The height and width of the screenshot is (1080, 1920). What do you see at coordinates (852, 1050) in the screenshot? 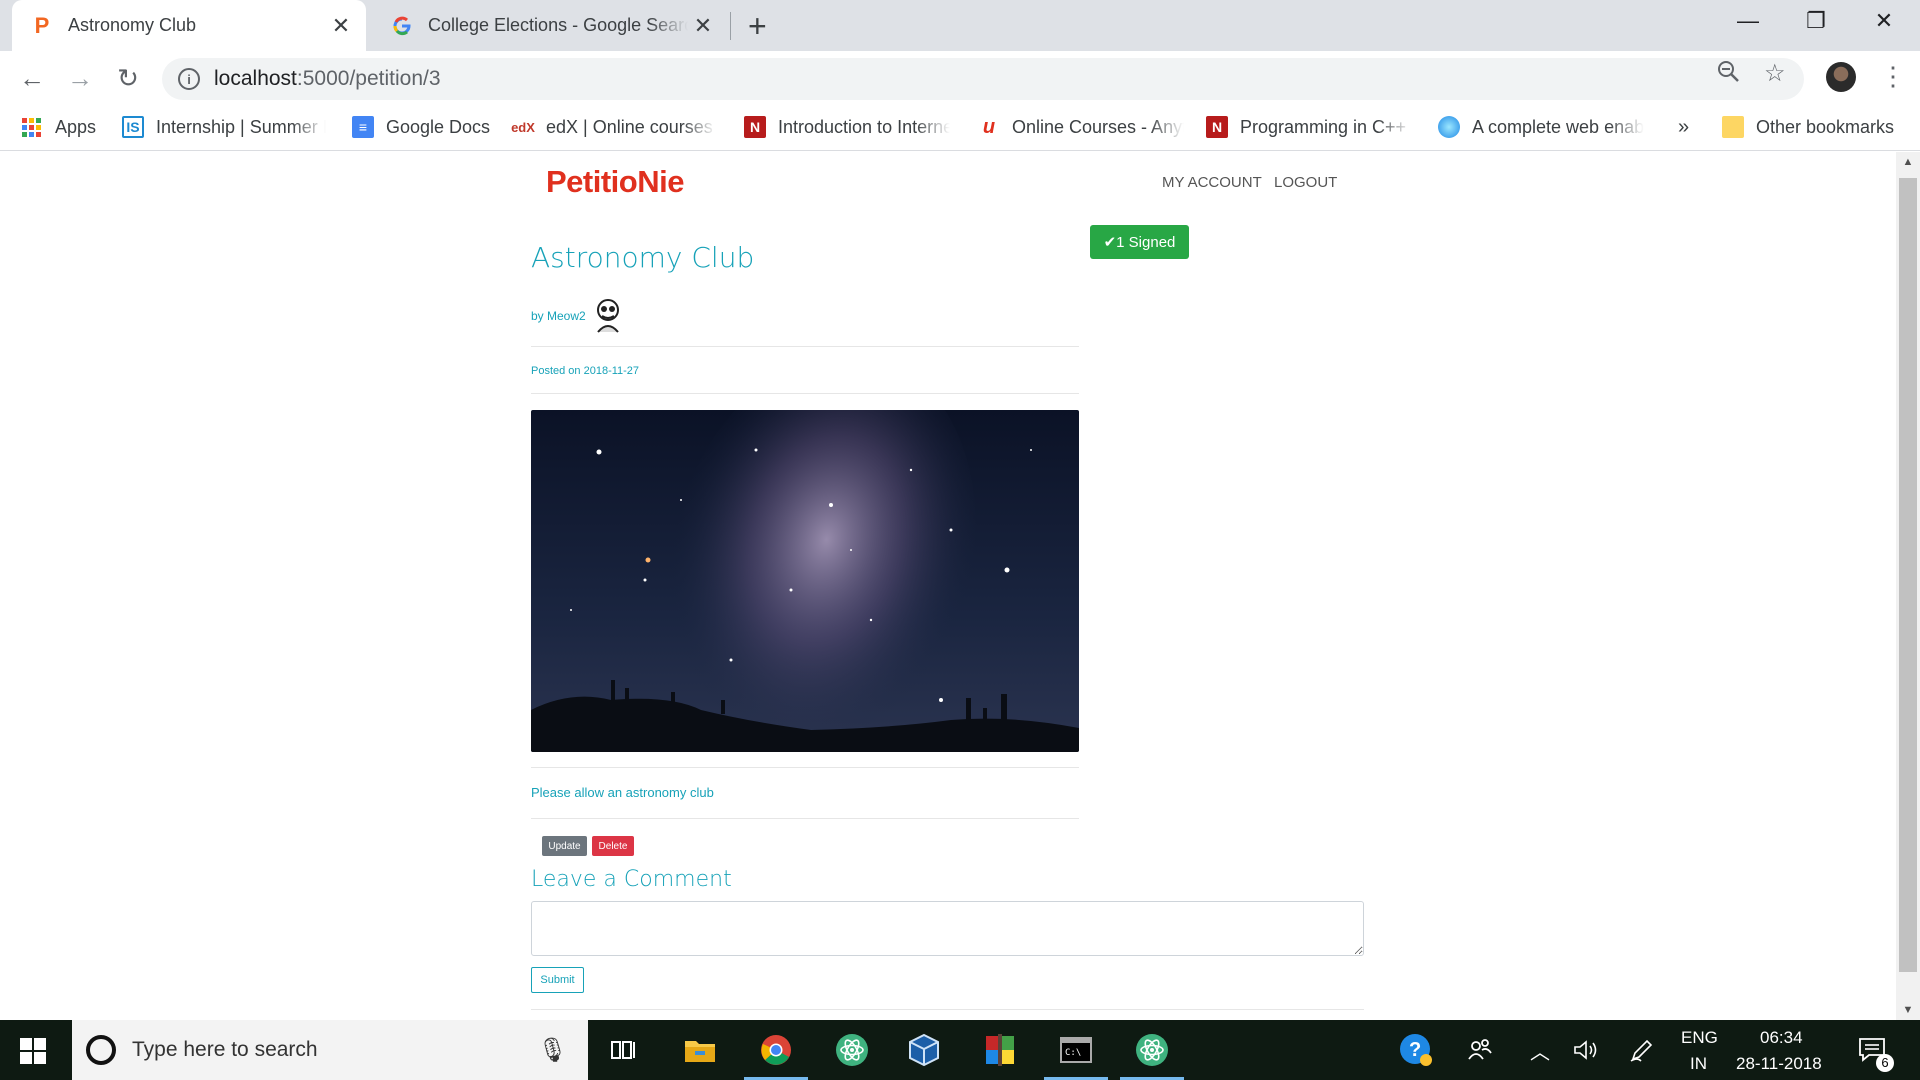
I see `atom-editor-icon` at bounding box center [852, 1050].